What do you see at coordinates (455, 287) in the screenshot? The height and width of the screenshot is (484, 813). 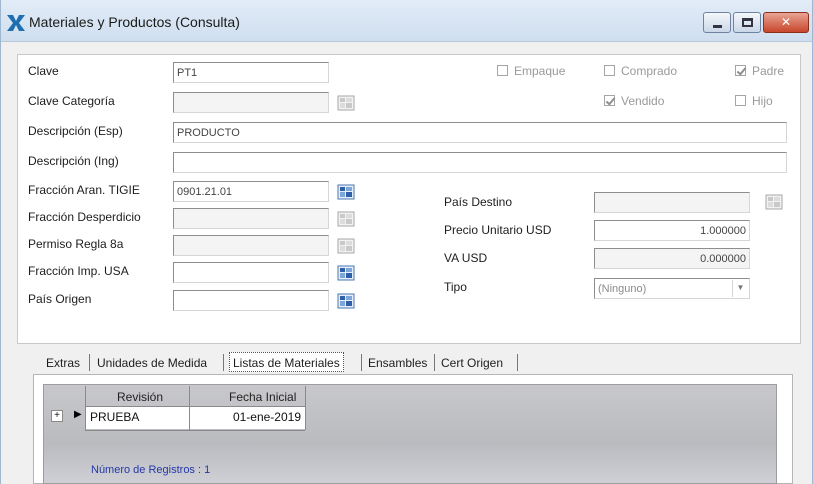 I see `tipo-label: Tipo` at bounding box center [455, 287].